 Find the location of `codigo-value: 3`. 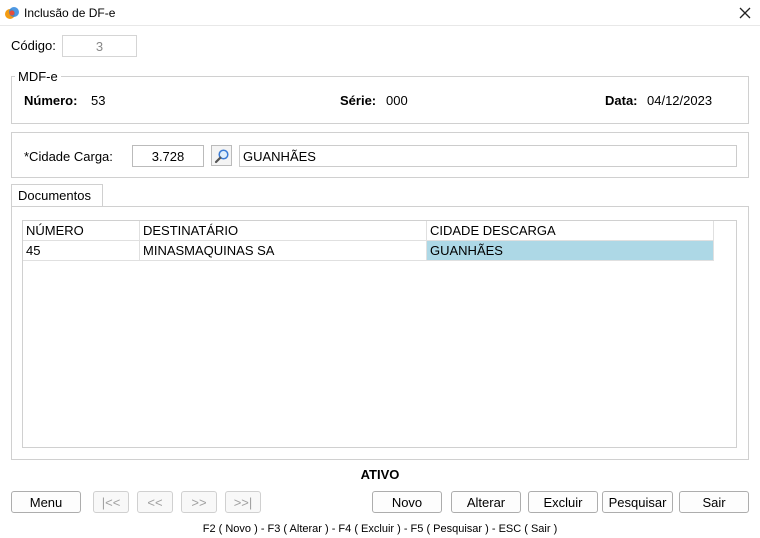

codigo-value: 3 is located at coordinates (99, 46).